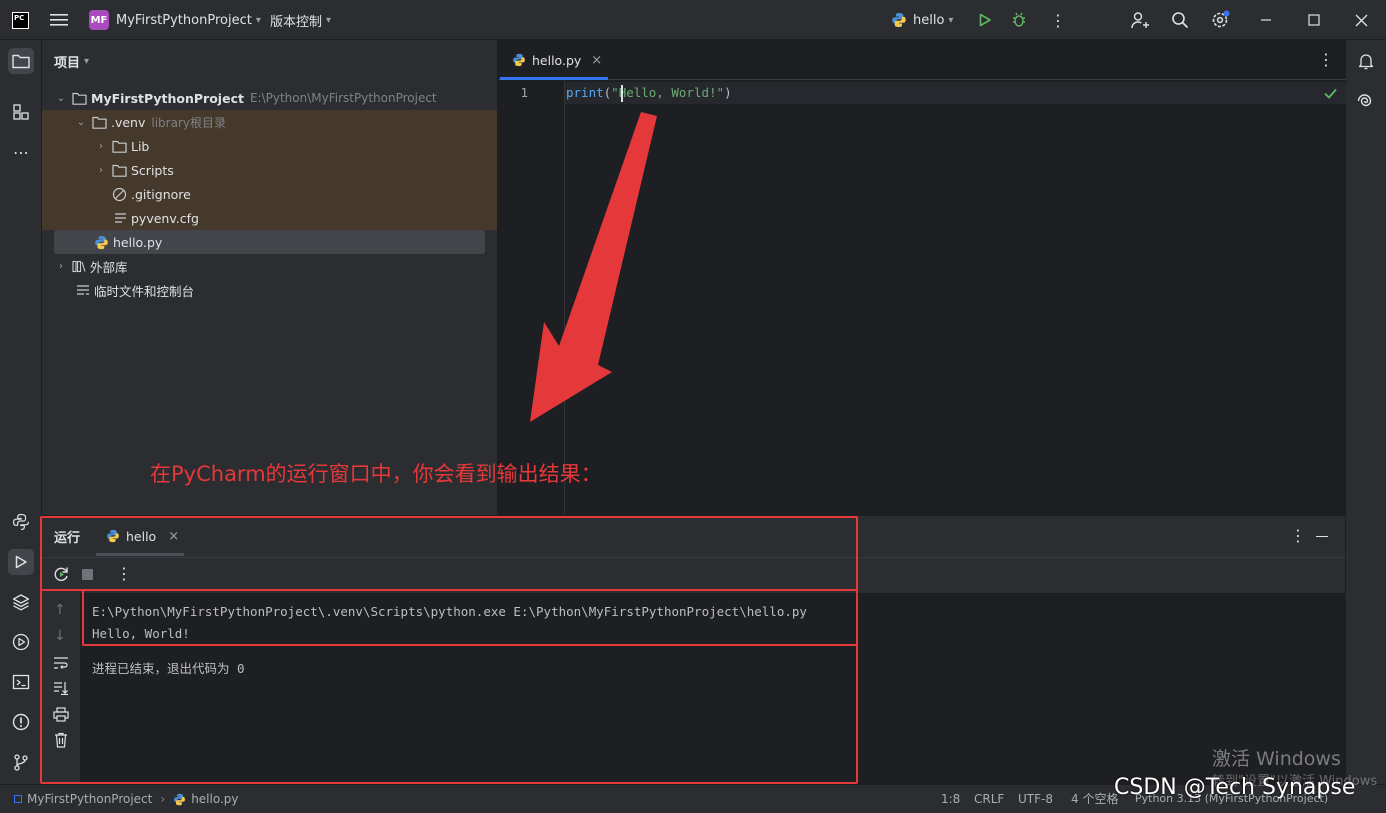  I want to click on gitignore-name: .gitignore, so click(161, 194).